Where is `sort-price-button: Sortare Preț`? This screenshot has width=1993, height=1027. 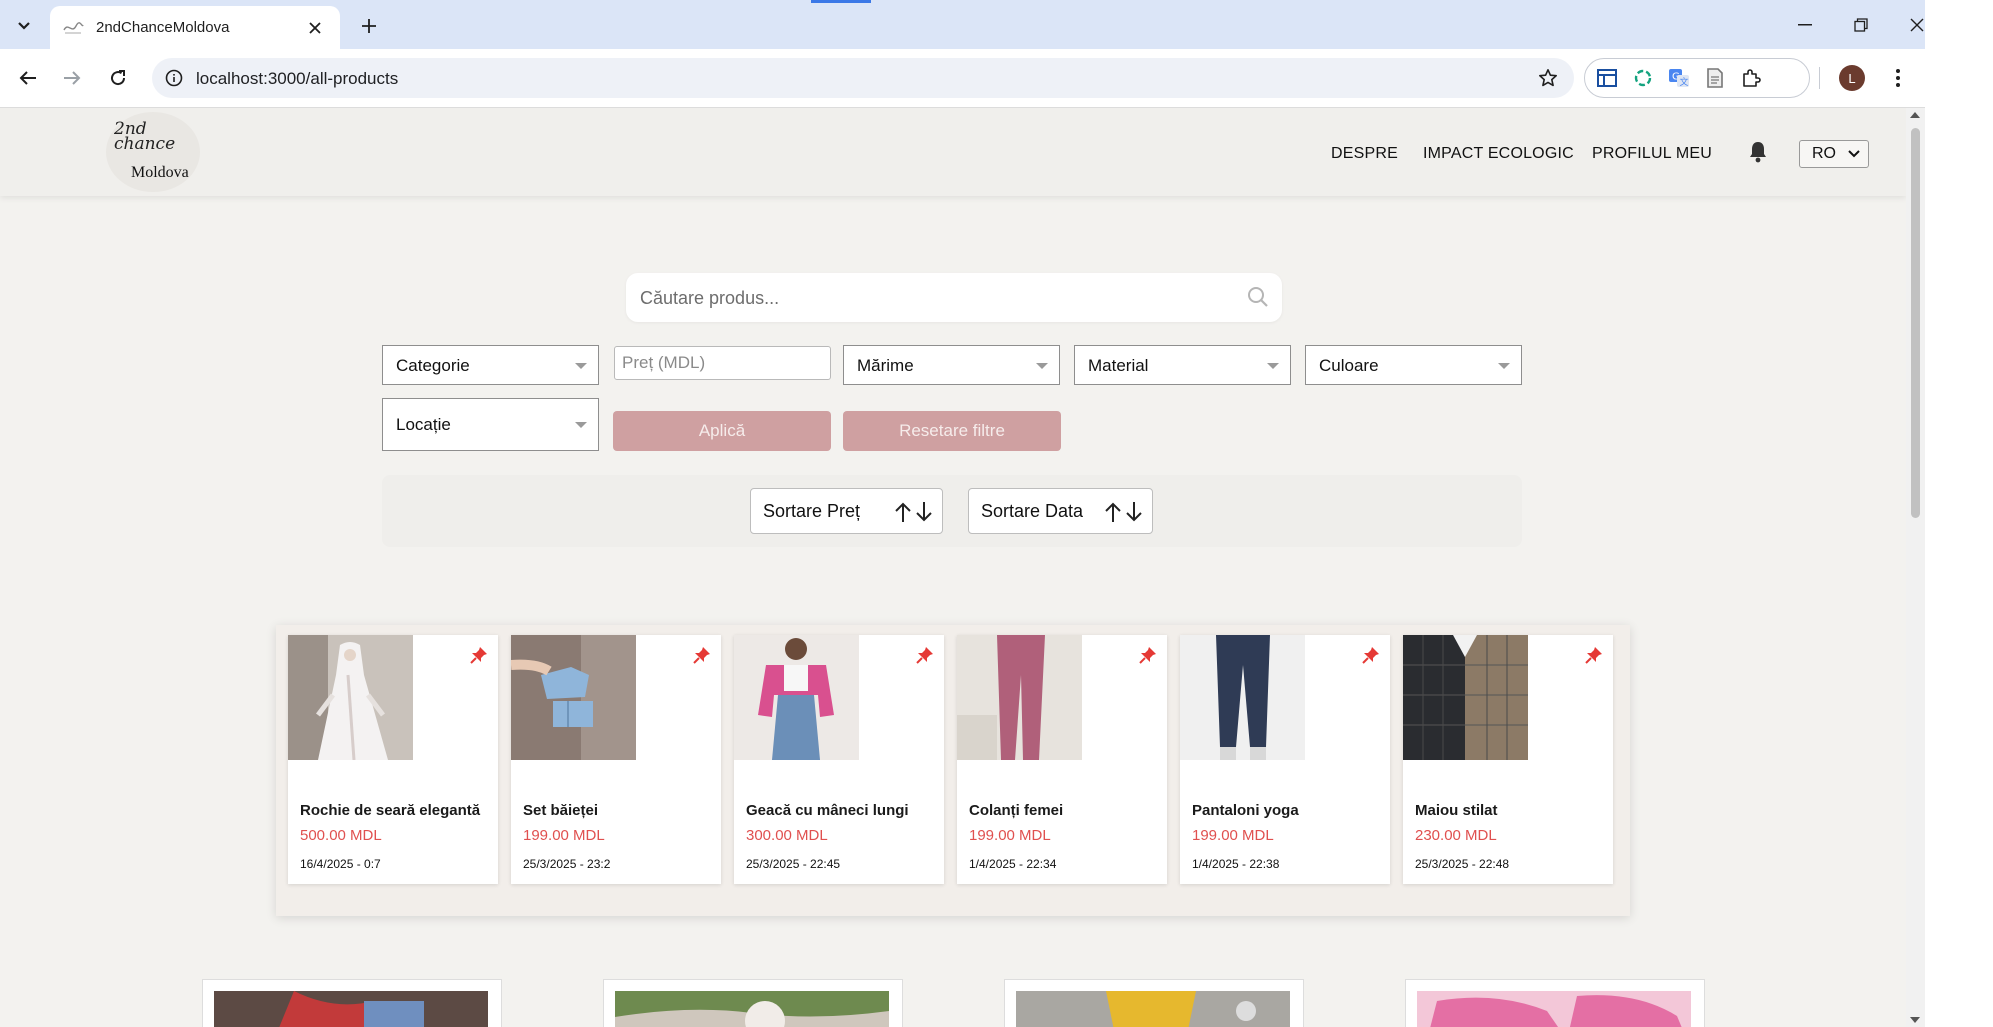
sort-price-button: Sortare Preț is located at coordinates (846, 511).